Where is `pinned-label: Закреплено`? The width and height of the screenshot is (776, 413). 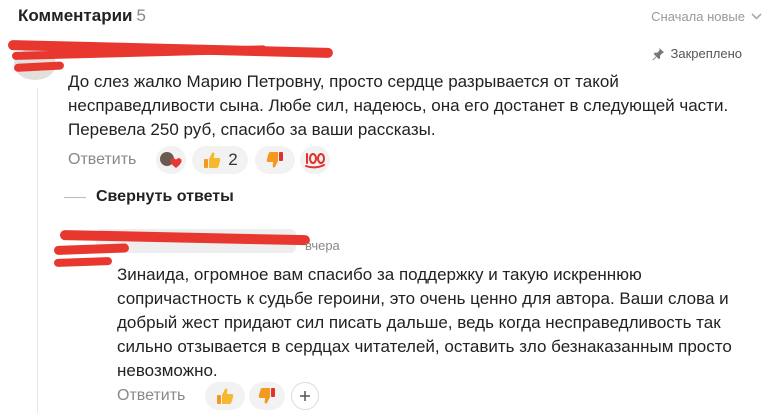
pinned-label: Закреплено is located at coordinates (706, 53).